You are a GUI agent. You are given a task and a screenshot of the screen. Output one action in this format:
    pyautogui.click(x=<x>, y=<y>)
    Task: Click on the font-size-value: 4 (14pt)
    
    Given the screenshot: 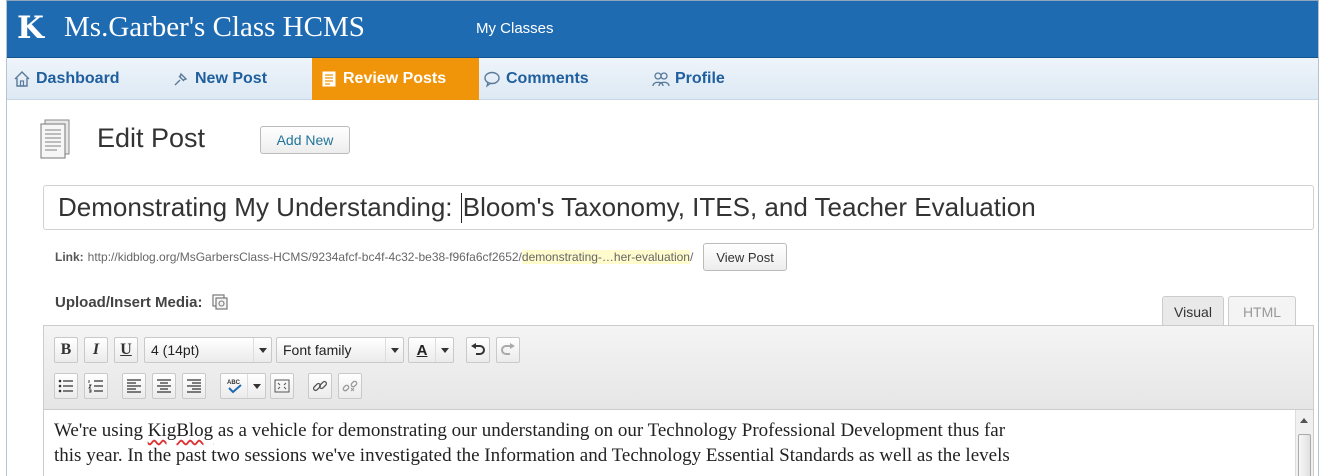 What is the action you would take?
    pyautogui.click(x=175, y=350)
    